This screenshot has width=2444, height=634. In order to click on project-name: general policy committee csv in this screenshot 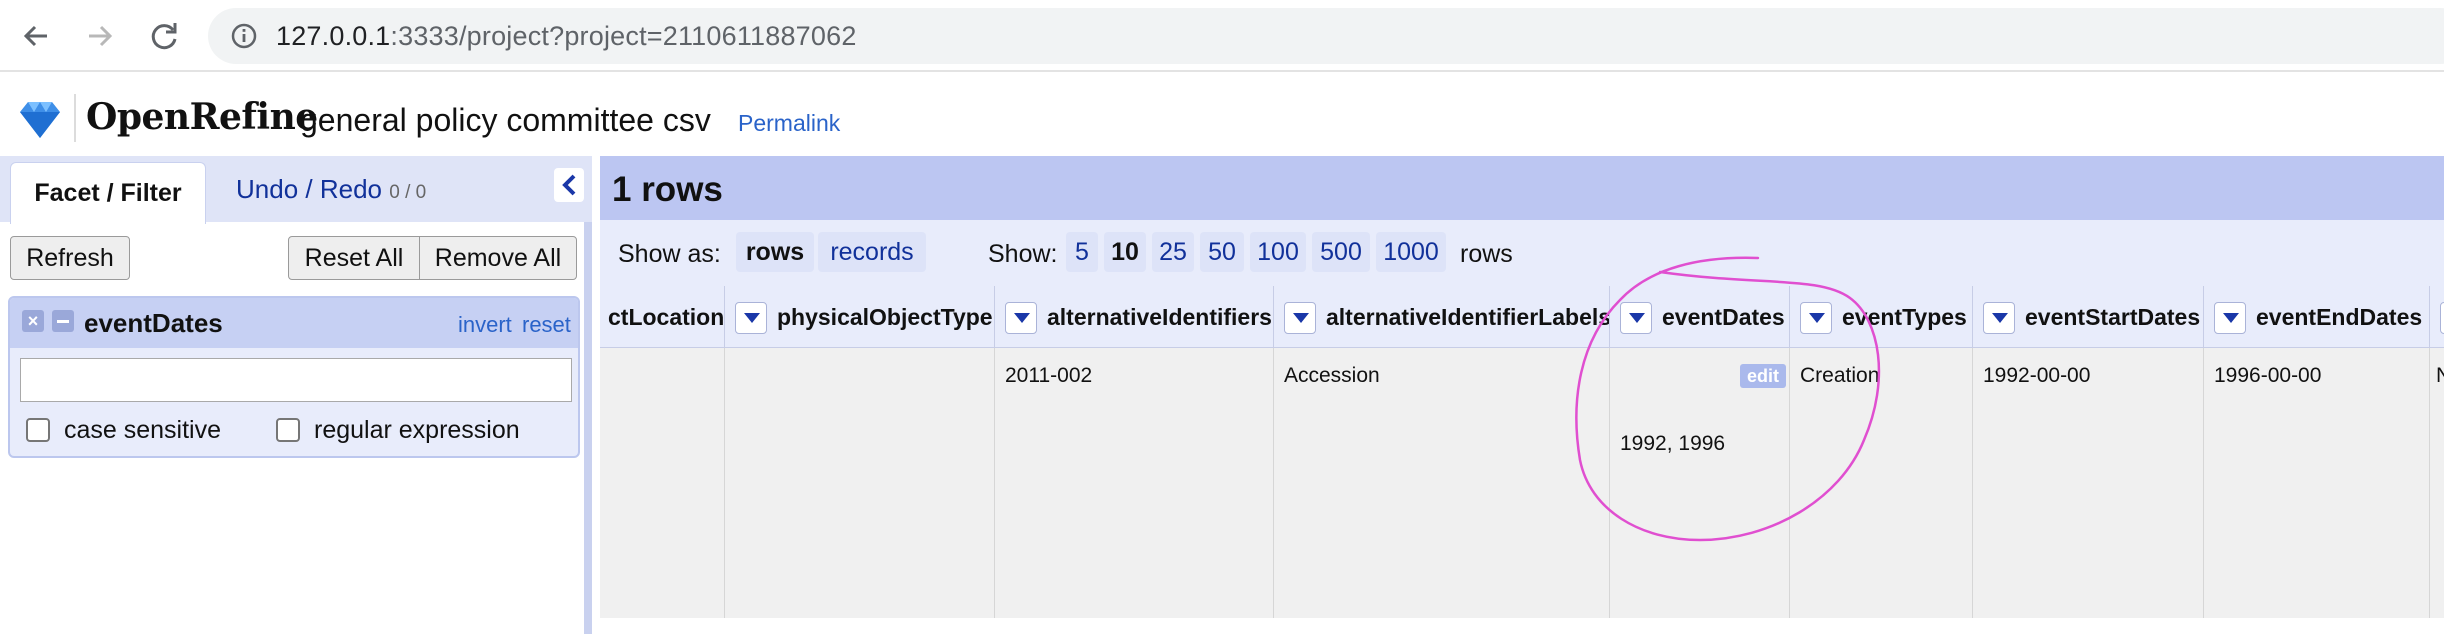, I will do `click(505, 120)`.